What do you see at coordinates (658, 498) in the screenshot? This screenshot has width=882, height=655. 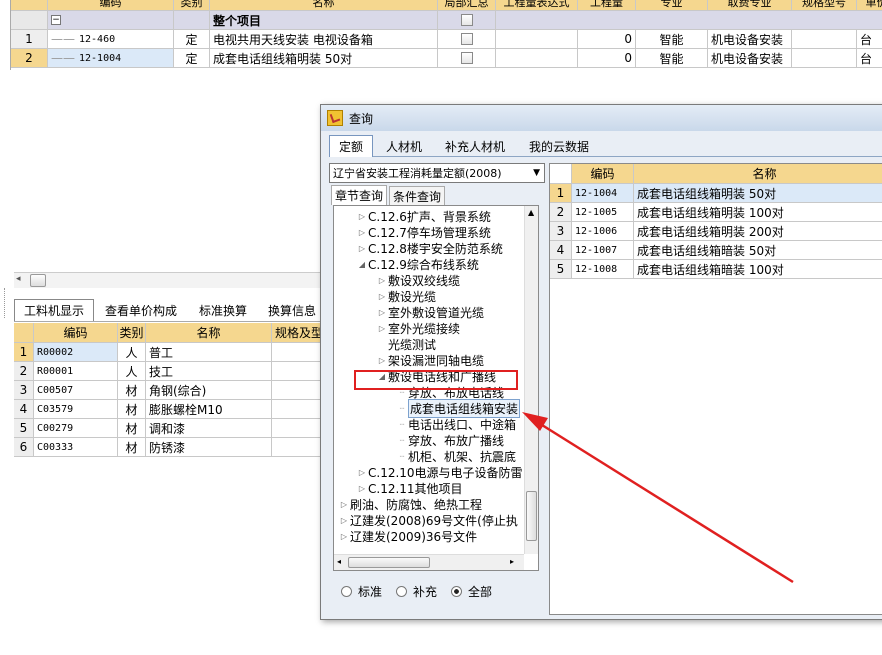 I see `annotation-arrow` at bounding box center [658, 498].